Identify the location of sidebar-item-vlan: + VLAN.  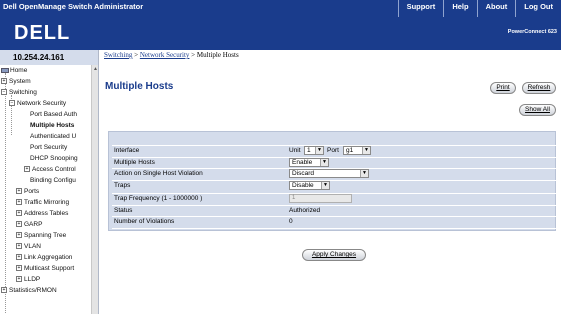
(28, 246).